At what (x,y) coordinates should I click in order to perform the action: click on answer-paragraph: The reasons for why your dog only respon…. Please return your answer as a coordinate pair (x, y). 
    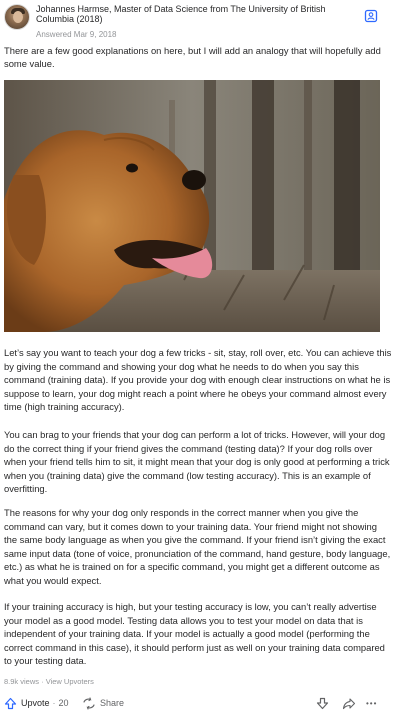
    Looking at the image, I should click on (197, 546).